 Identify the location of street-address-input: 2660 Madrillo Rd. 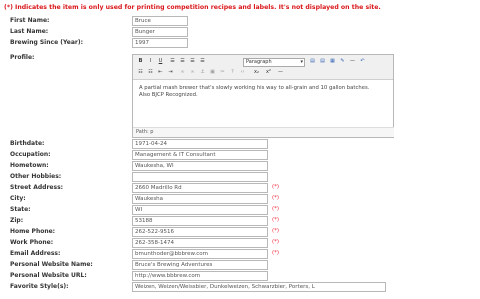
(200, 188).